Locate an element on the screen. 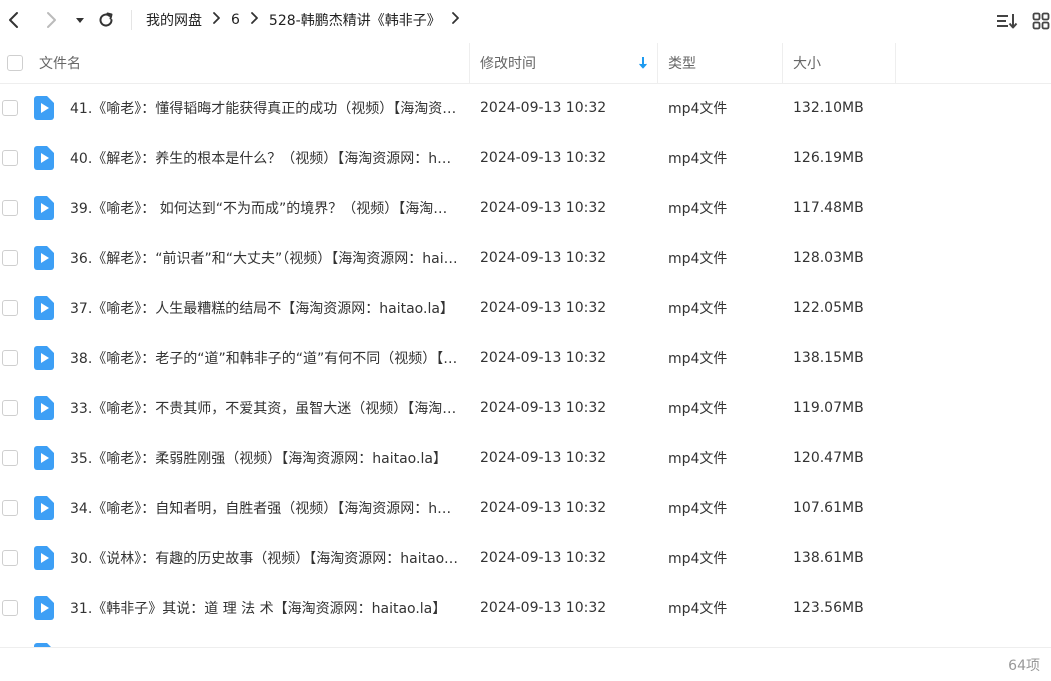 This screenshot has height=681, width=1051. breadcrumb-item-current: 528-韩鹏杰精讲《韩非子》 is located at coordinates (355, 20).